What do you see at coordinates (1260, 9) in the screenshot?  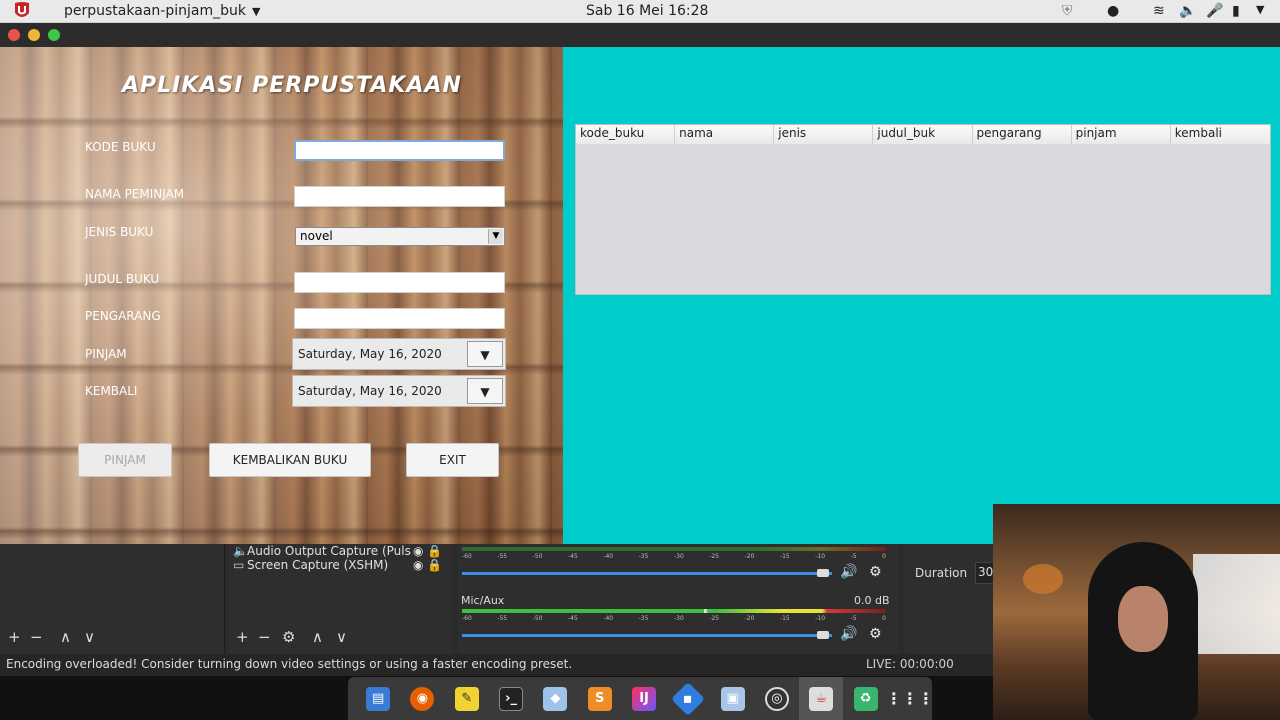 I see `system-menu-chevron-icon: ▼` at bounding box center [1260, 9].